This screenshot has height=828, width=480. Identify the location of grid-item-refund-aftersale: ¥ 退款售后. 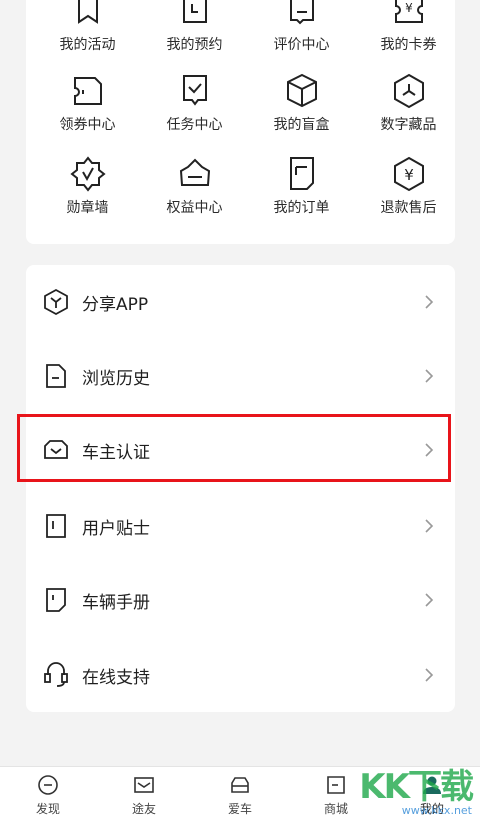
(408, 195).